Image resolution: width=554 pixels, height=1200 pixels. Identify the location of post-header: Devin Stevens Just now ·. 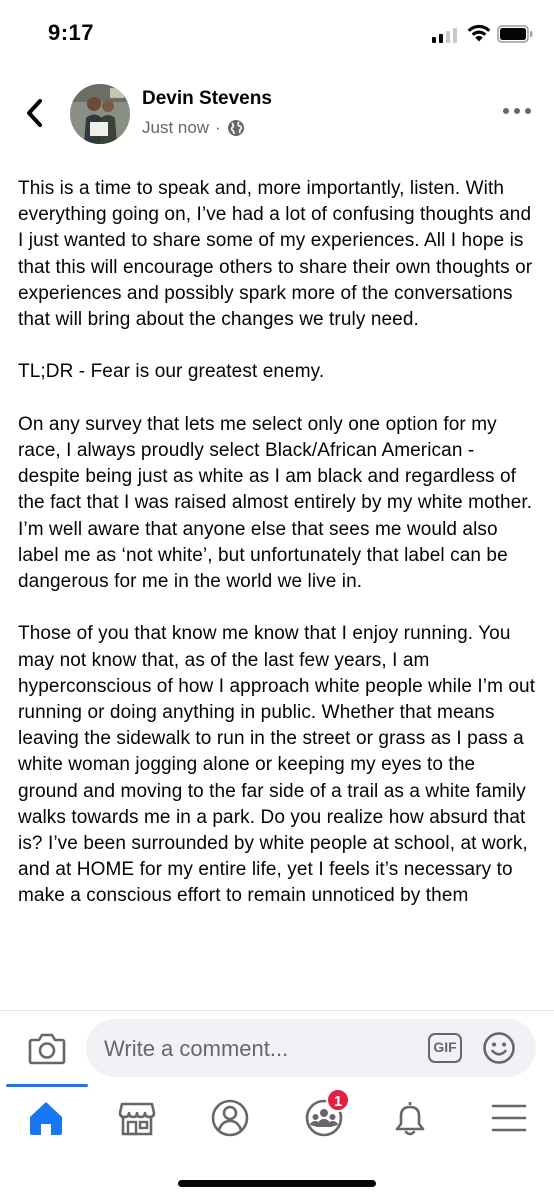
(277, 114).